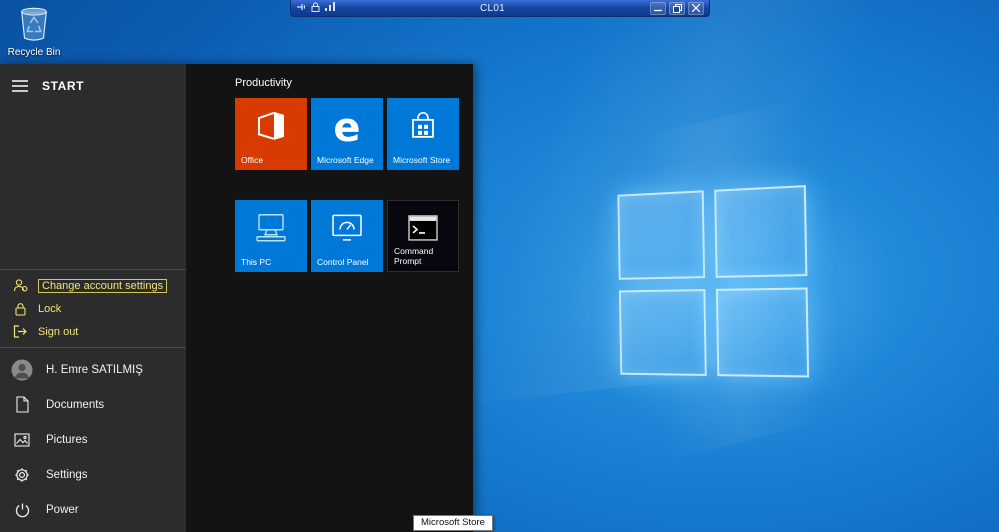  I want to click on nav-item-power: Power, so click(93, 509).